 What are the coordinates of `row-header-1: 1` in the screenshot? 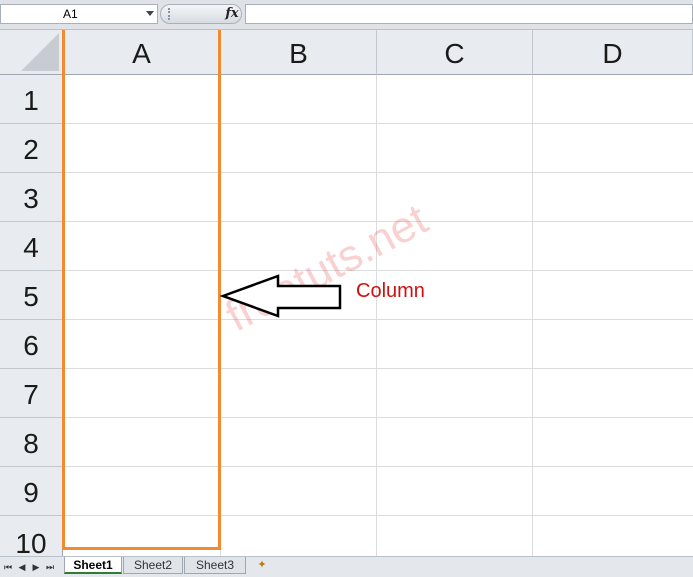 It's located at (31, 99).